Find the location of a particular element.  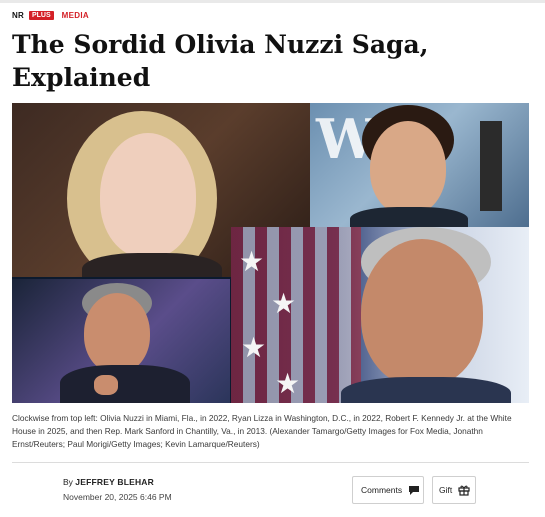

plus-badge: PLUS is located at coordinates (41, 15).